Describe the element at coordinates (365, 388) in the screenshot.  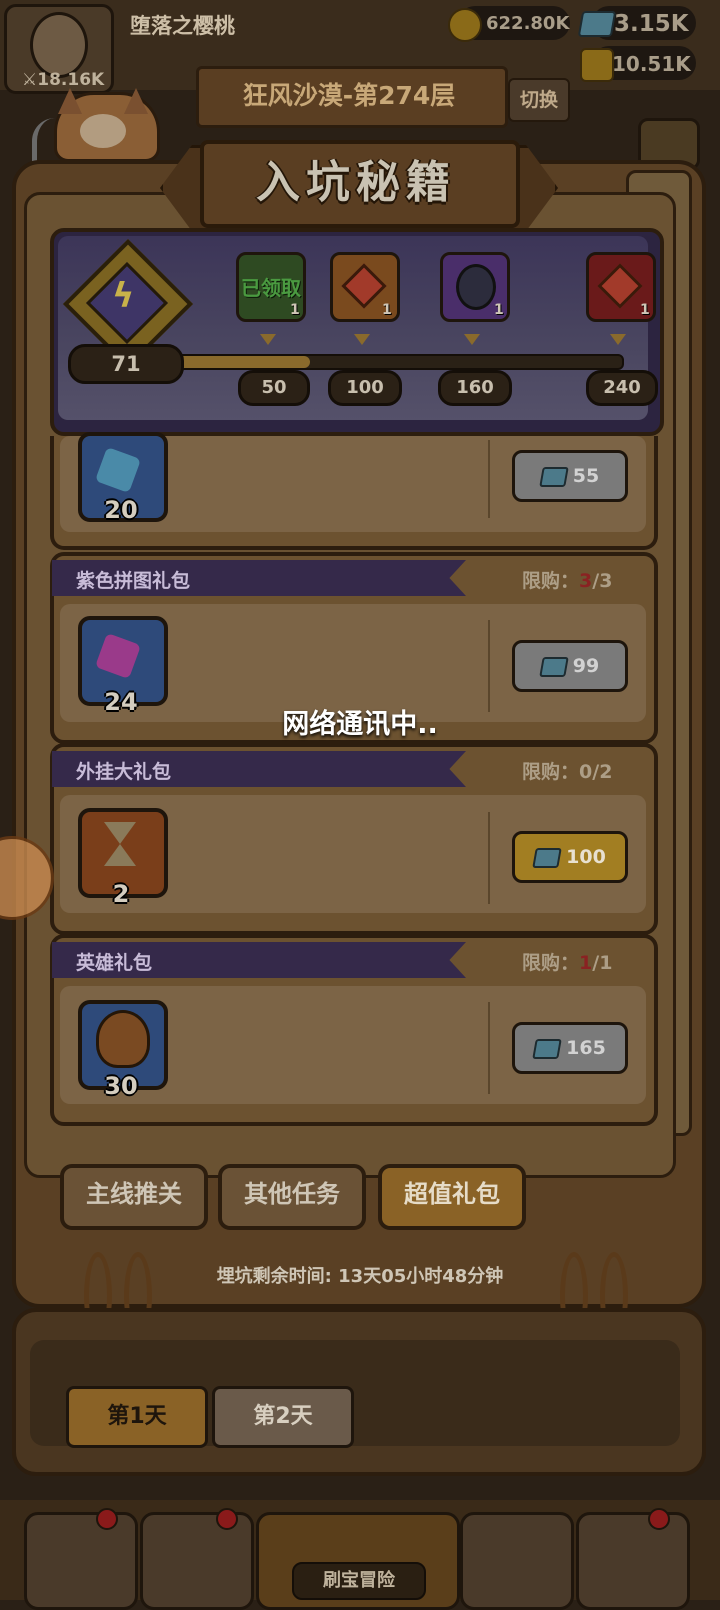
I see `milestone-threshold-2: 100` at that location.